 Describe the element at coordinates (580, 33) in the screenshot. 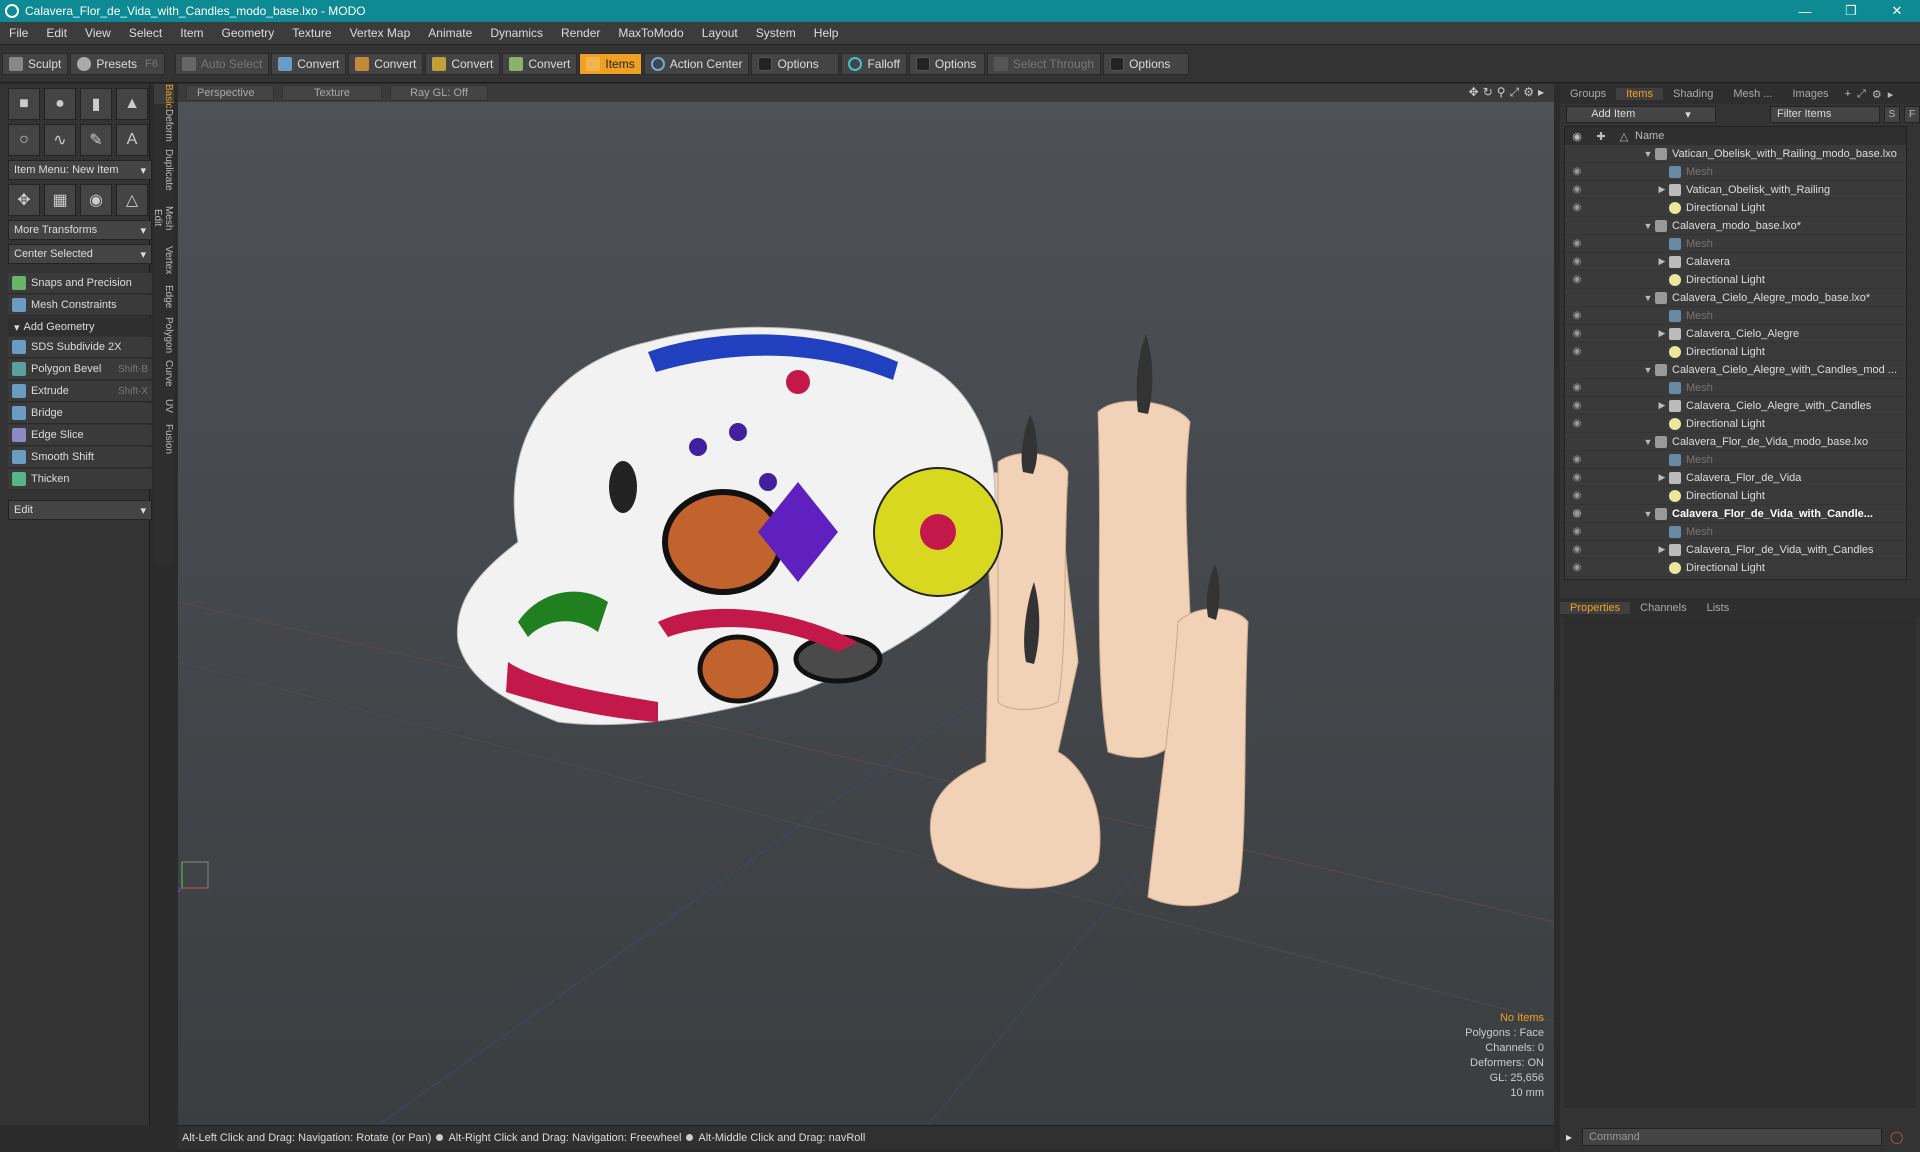

I see `menu-render: Render` at that location.